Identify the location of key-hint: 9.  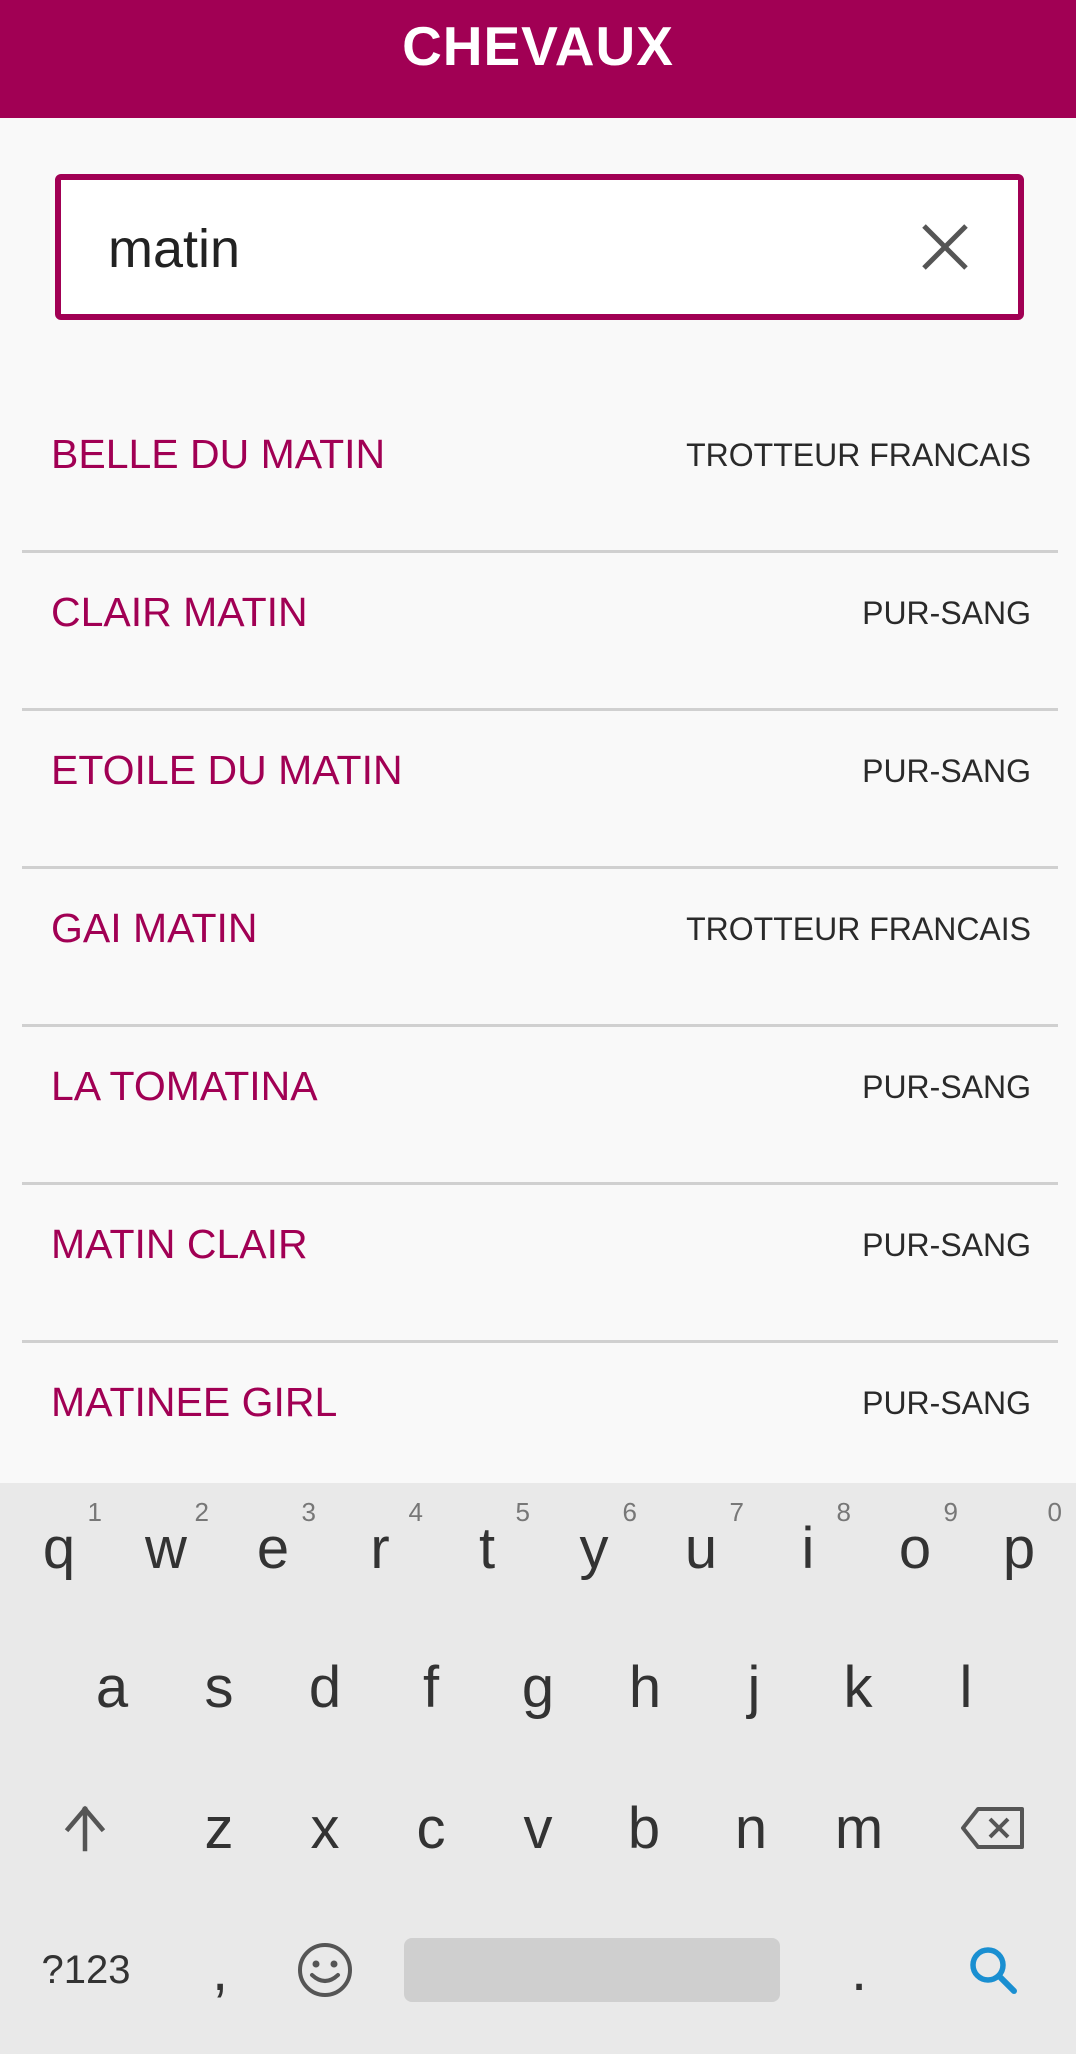
(950, 1512).